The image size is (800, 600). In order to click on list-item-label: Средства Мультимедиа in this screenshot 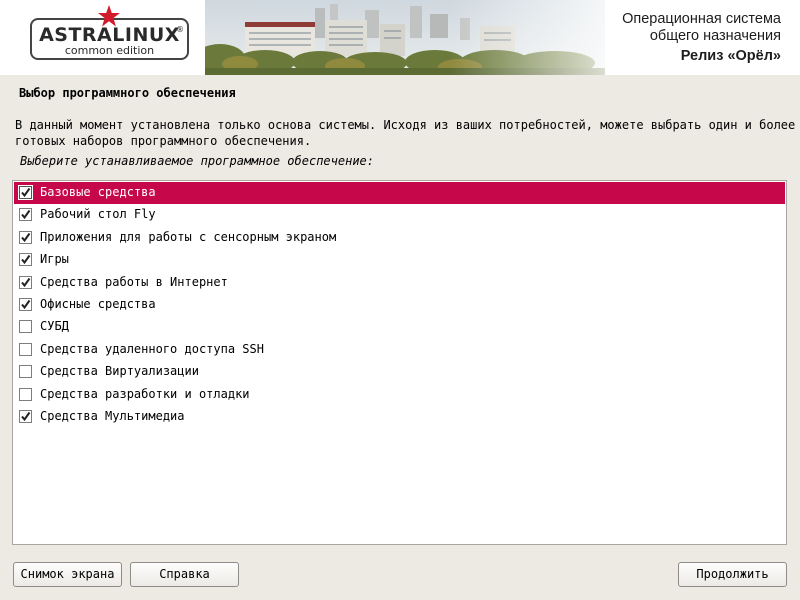, I will do `click(112, 416)`.